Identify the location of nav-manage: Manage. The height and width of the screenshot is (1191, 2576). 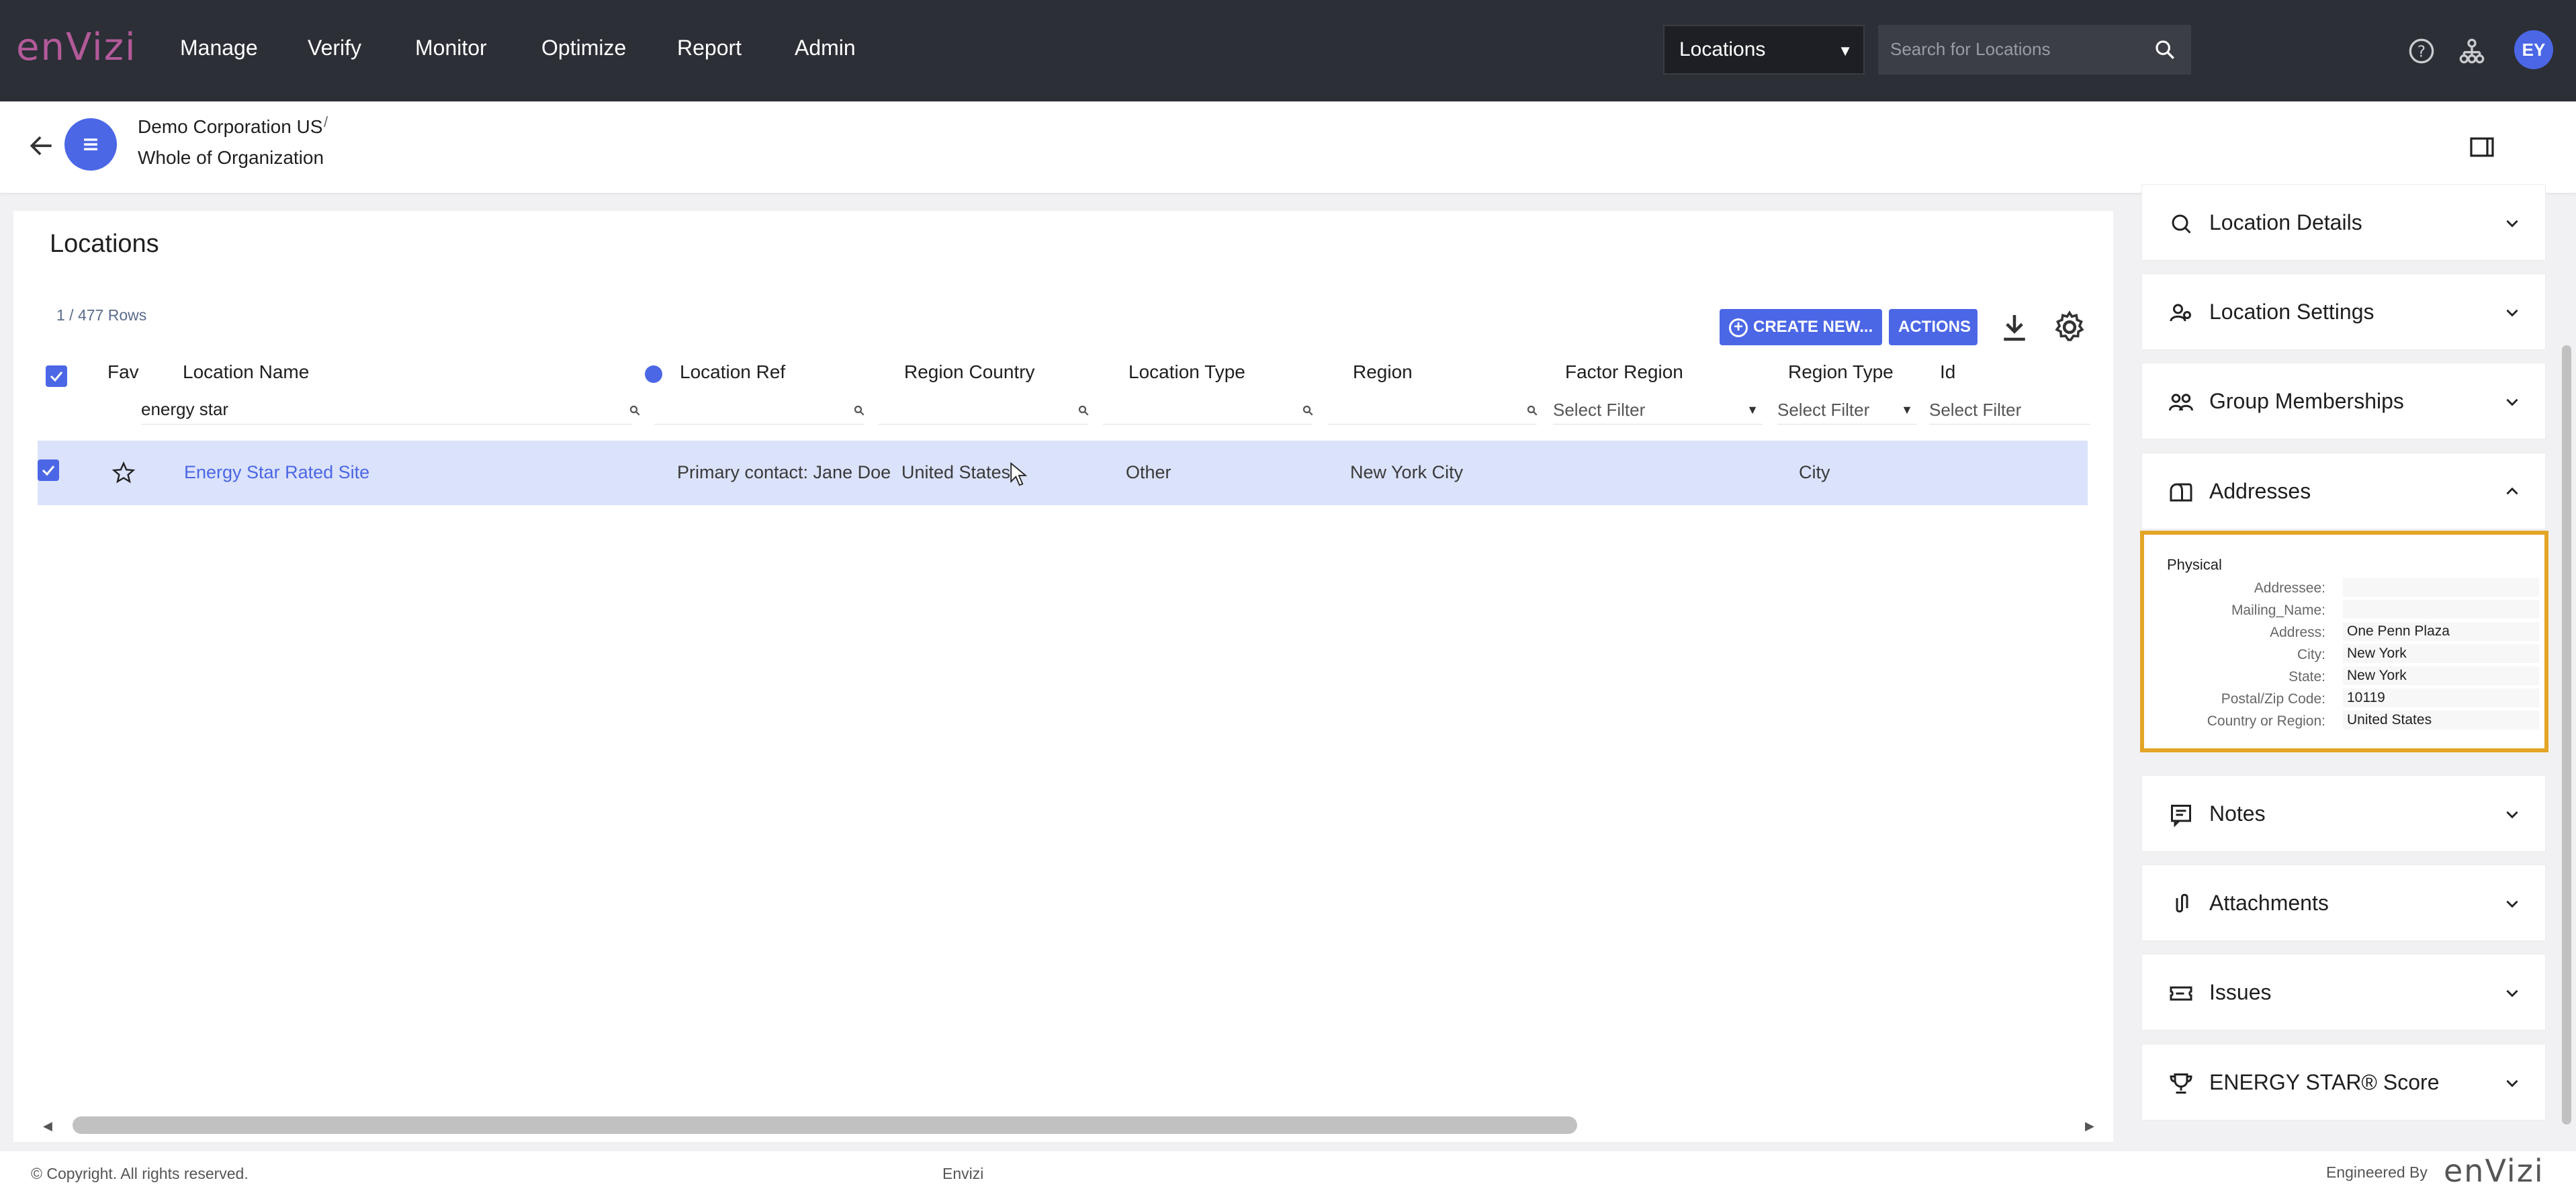
(219, 48).